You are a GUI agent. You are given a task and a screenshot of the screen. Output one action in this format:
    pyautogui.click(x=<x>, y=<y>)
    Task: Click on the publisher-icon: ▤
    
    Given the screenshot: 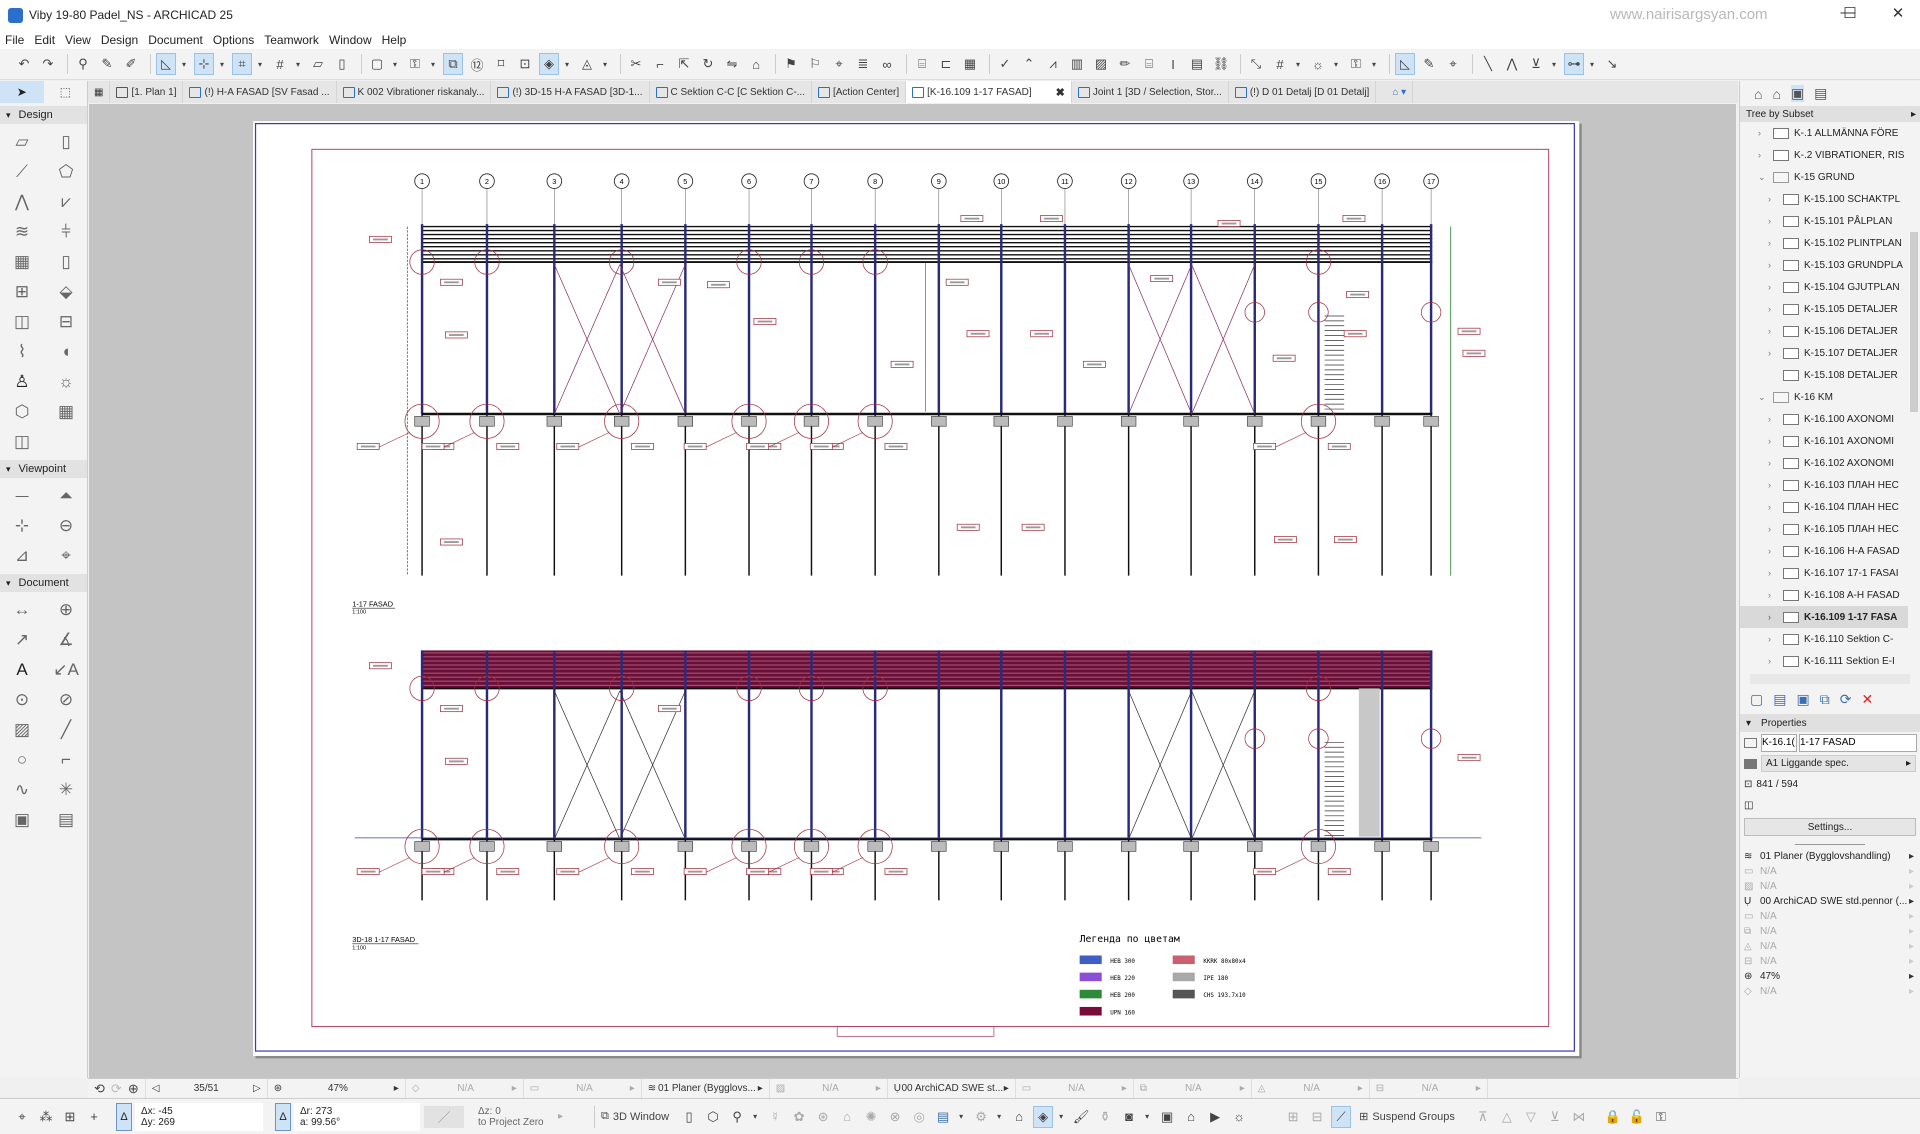 What is the action you would take?
    pyautogui.click(x=1820, y=93)
    